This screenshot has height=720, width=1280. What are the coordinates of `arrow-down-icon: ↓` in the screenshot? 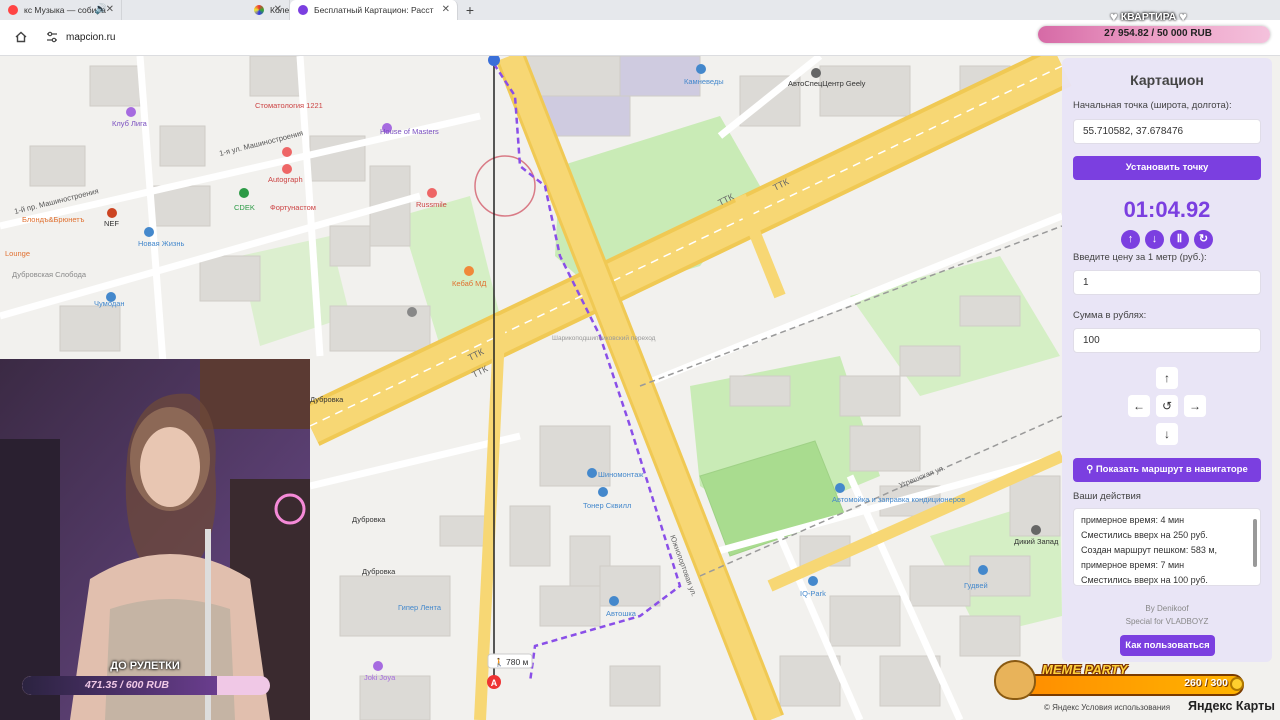 It's located at (1154, 239).